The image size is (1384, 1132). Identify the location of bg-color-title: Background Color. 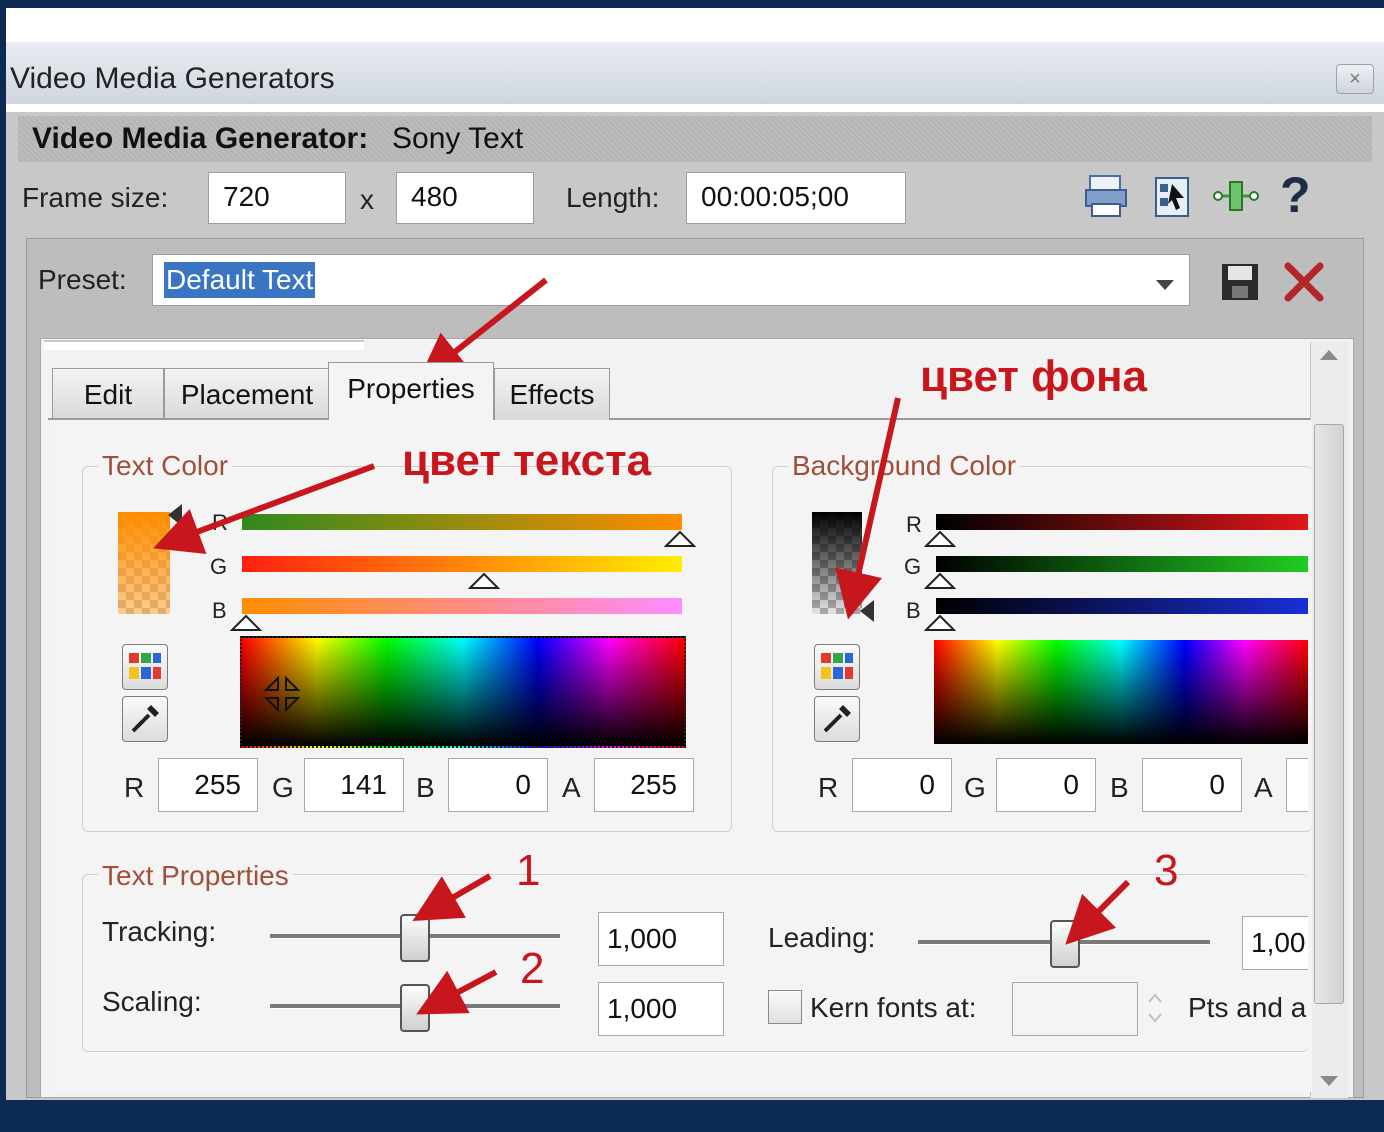
(904, 466).